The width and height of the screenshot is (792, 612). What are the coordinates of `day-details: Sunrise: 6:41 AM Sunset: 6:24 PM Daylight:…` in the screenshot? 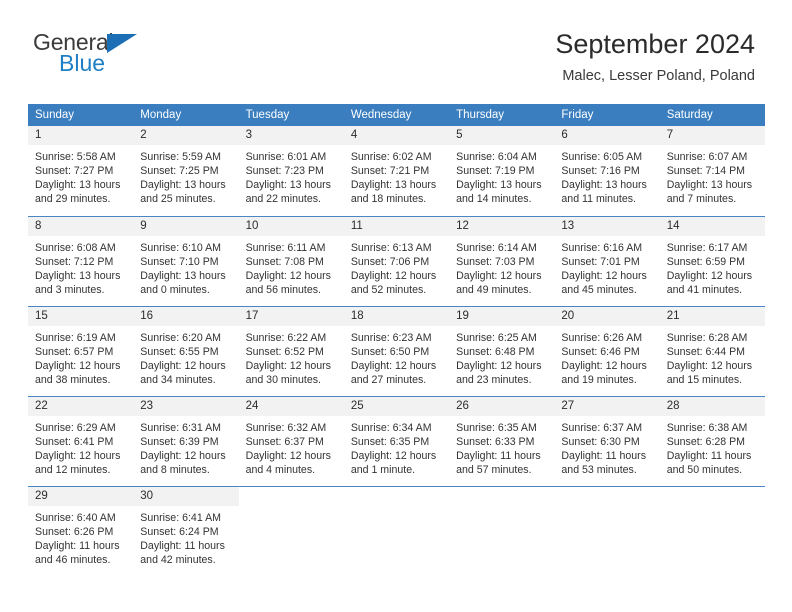 It's located at (185, 536).